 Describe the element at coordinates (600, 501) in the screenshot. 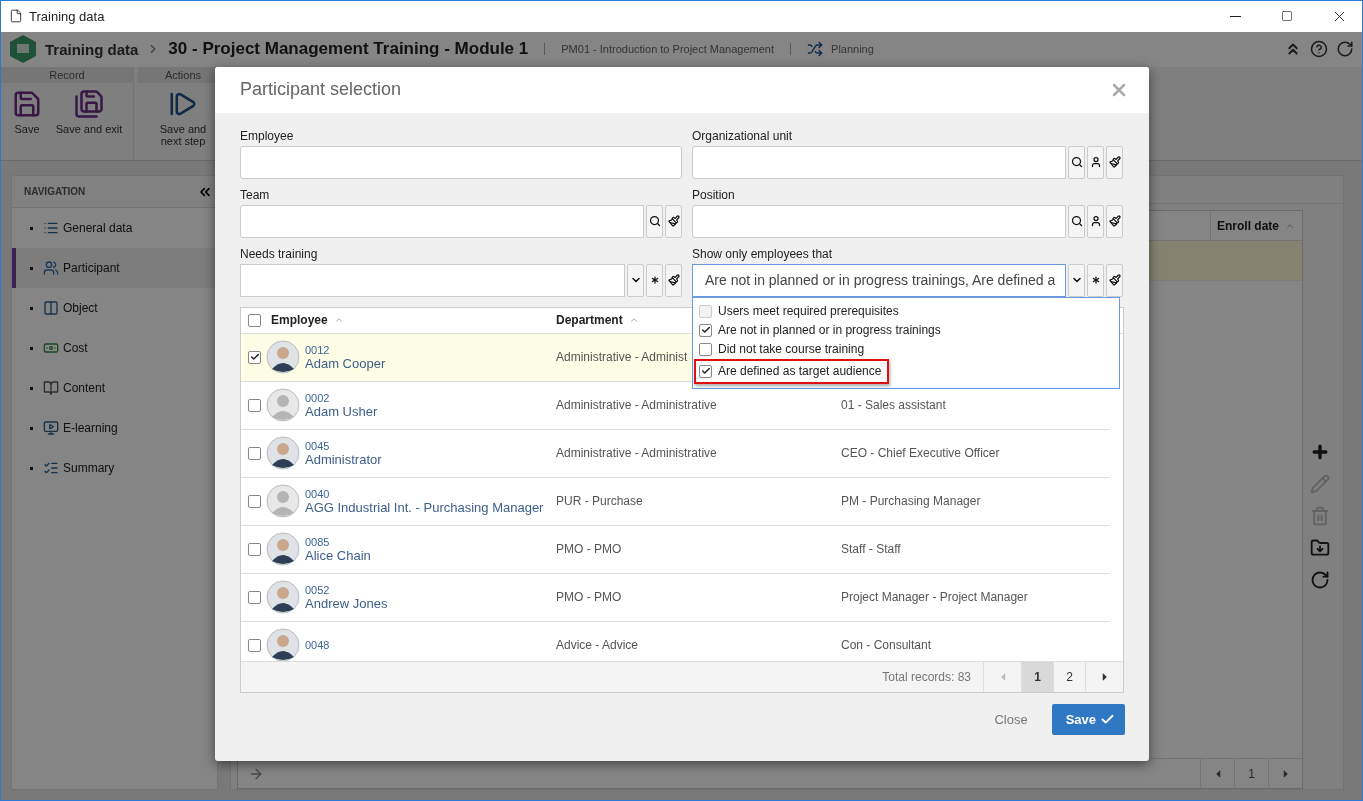

I see `table-cell-text: PUR - Purchase` at that location.